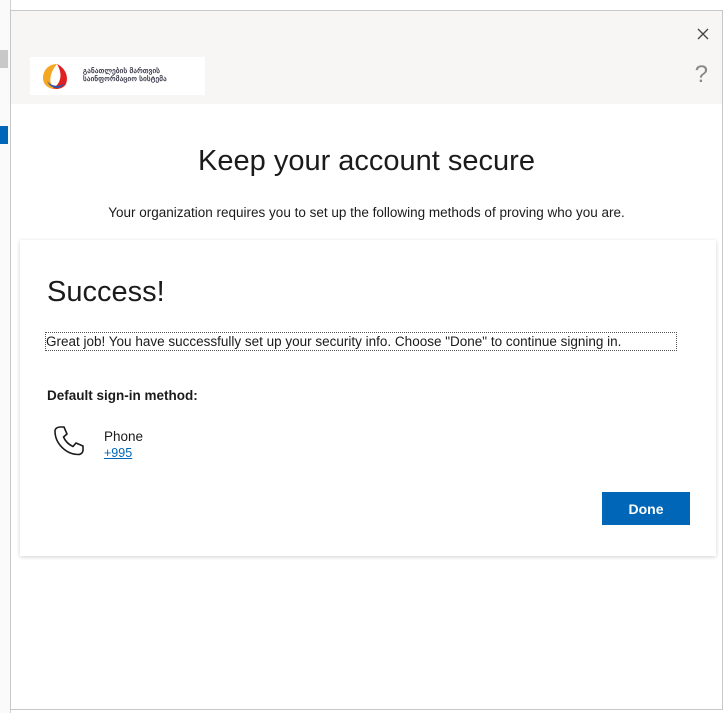  Describe the element at coordinates (124, 436) in the screenshot. I see `method-name: Phone` at that location.